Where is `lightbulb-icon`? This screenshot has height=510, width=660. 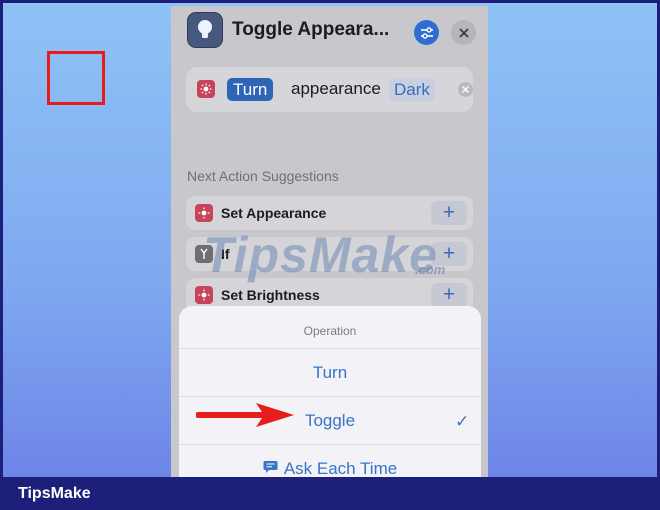
lightbulb-icon is located at coordinates (205, 30).